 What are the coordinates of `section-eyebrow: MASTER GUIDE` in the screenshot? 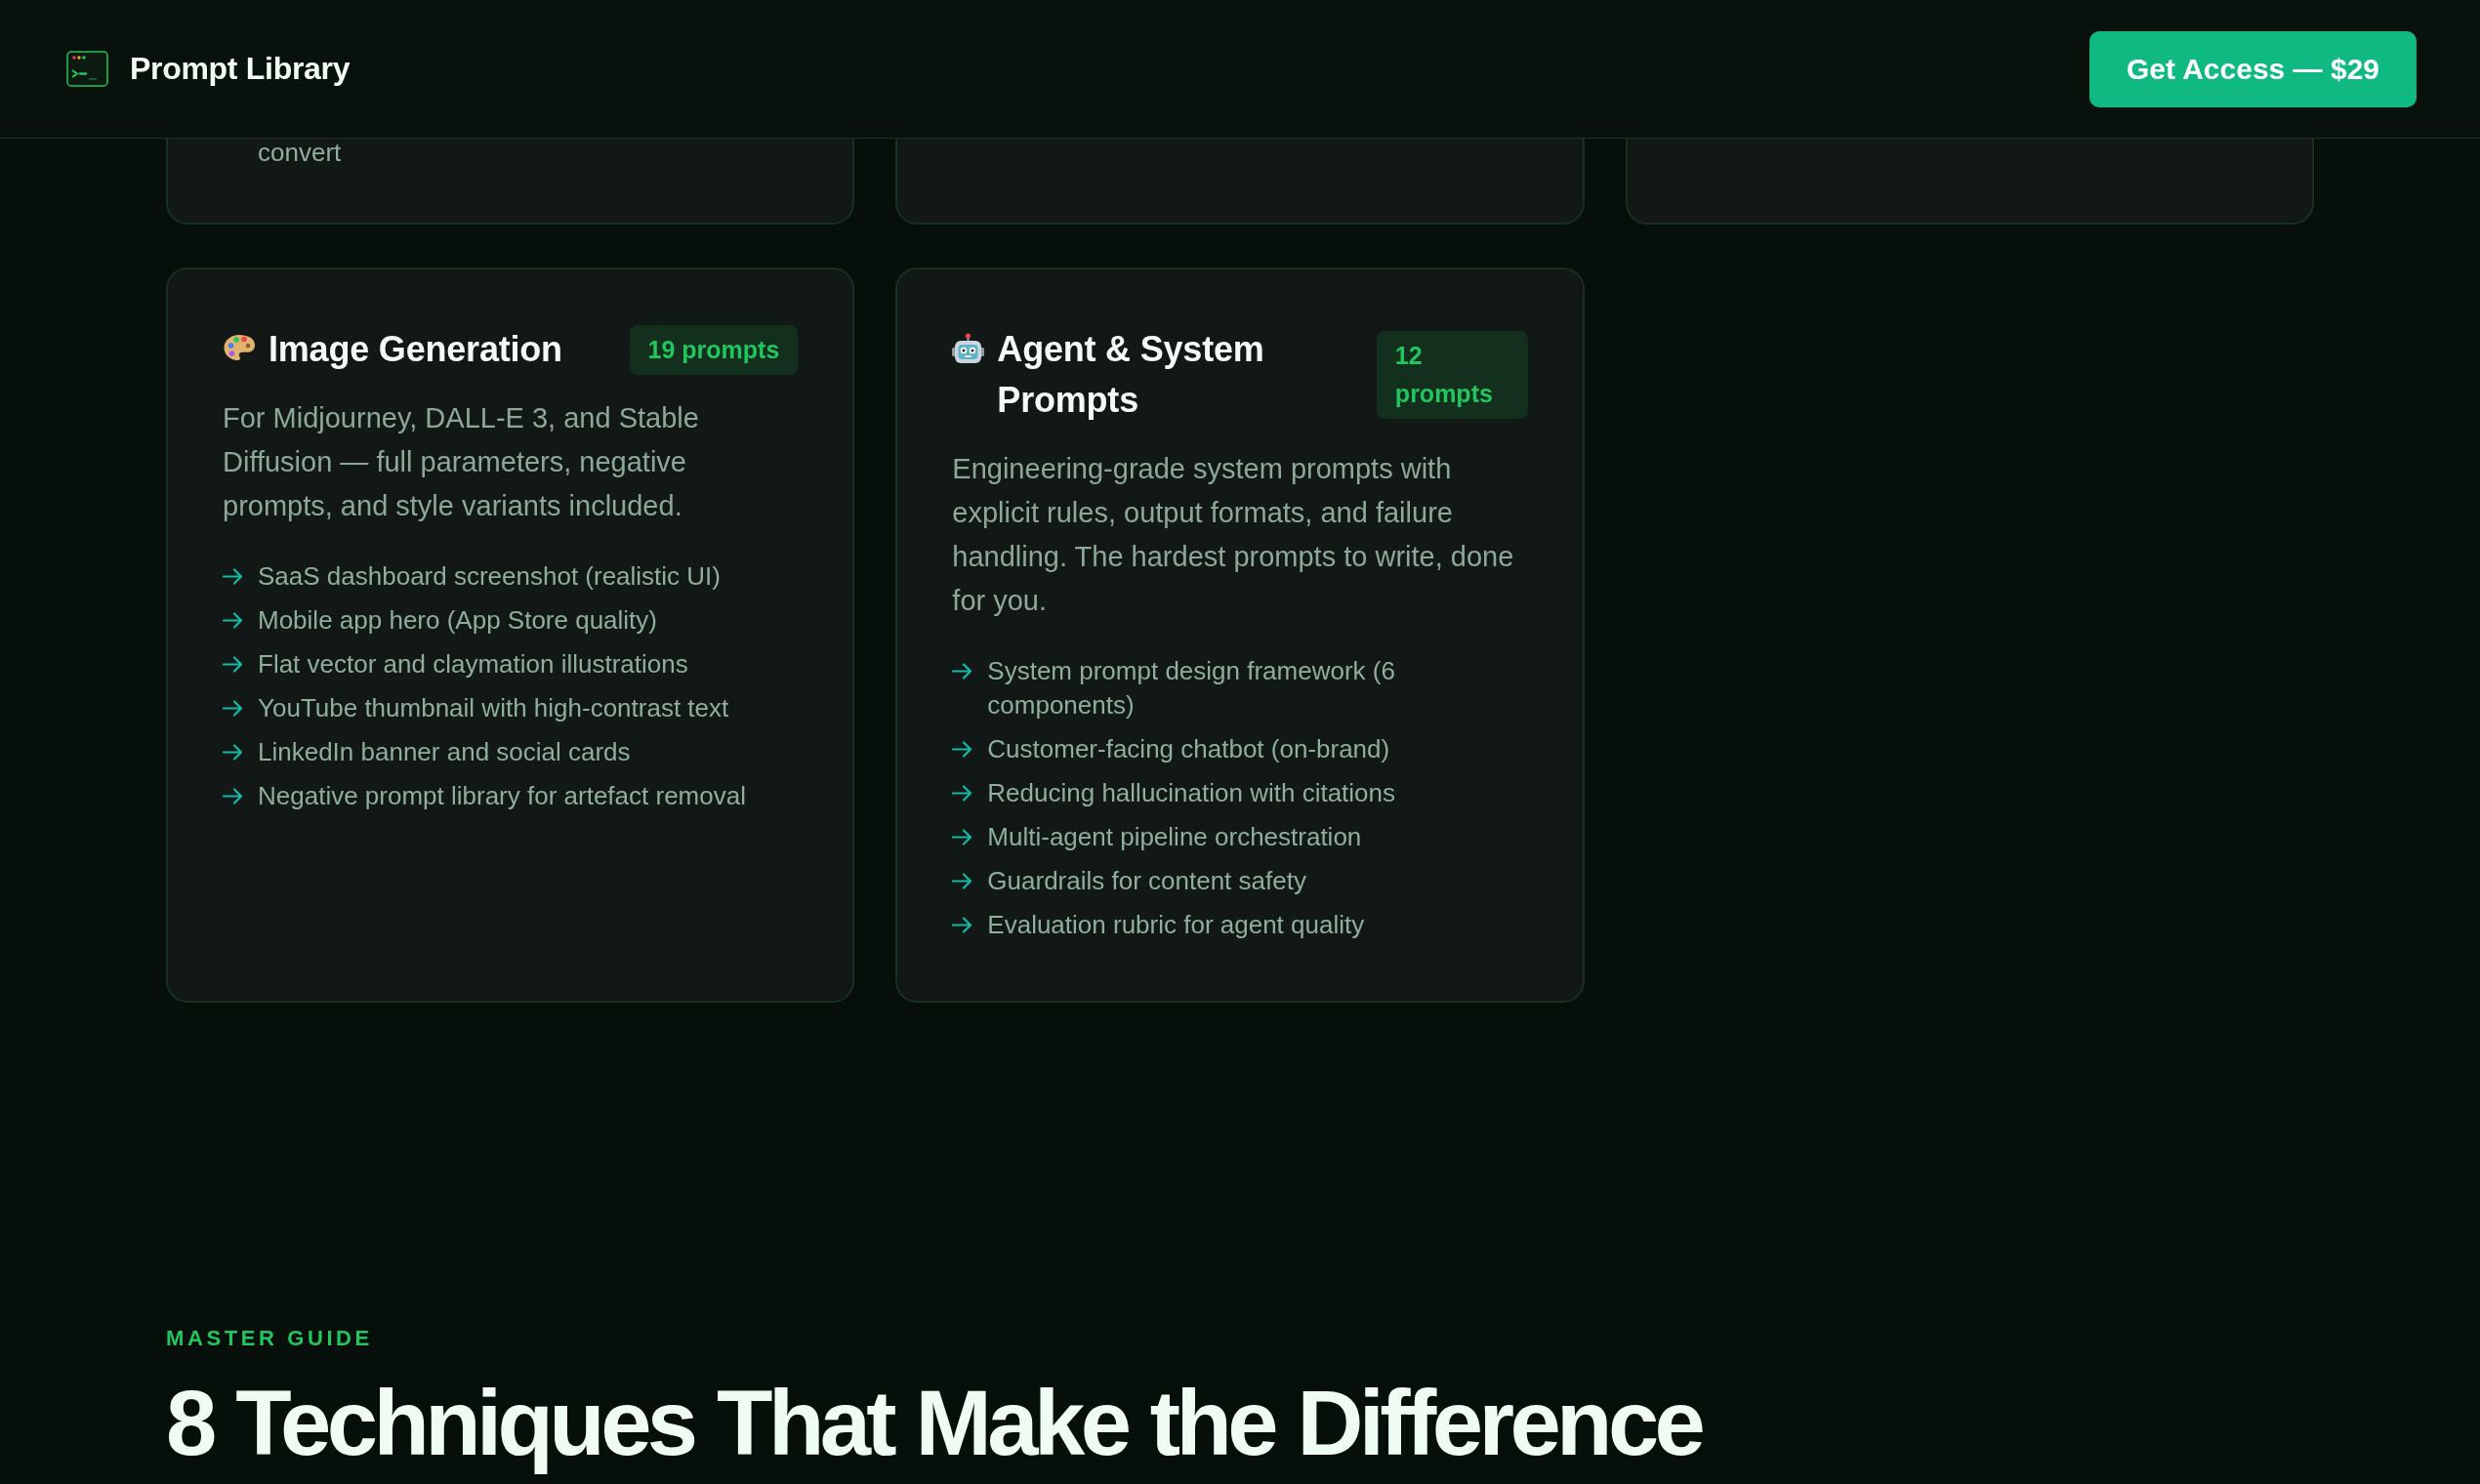 It's located at (269, 1339).